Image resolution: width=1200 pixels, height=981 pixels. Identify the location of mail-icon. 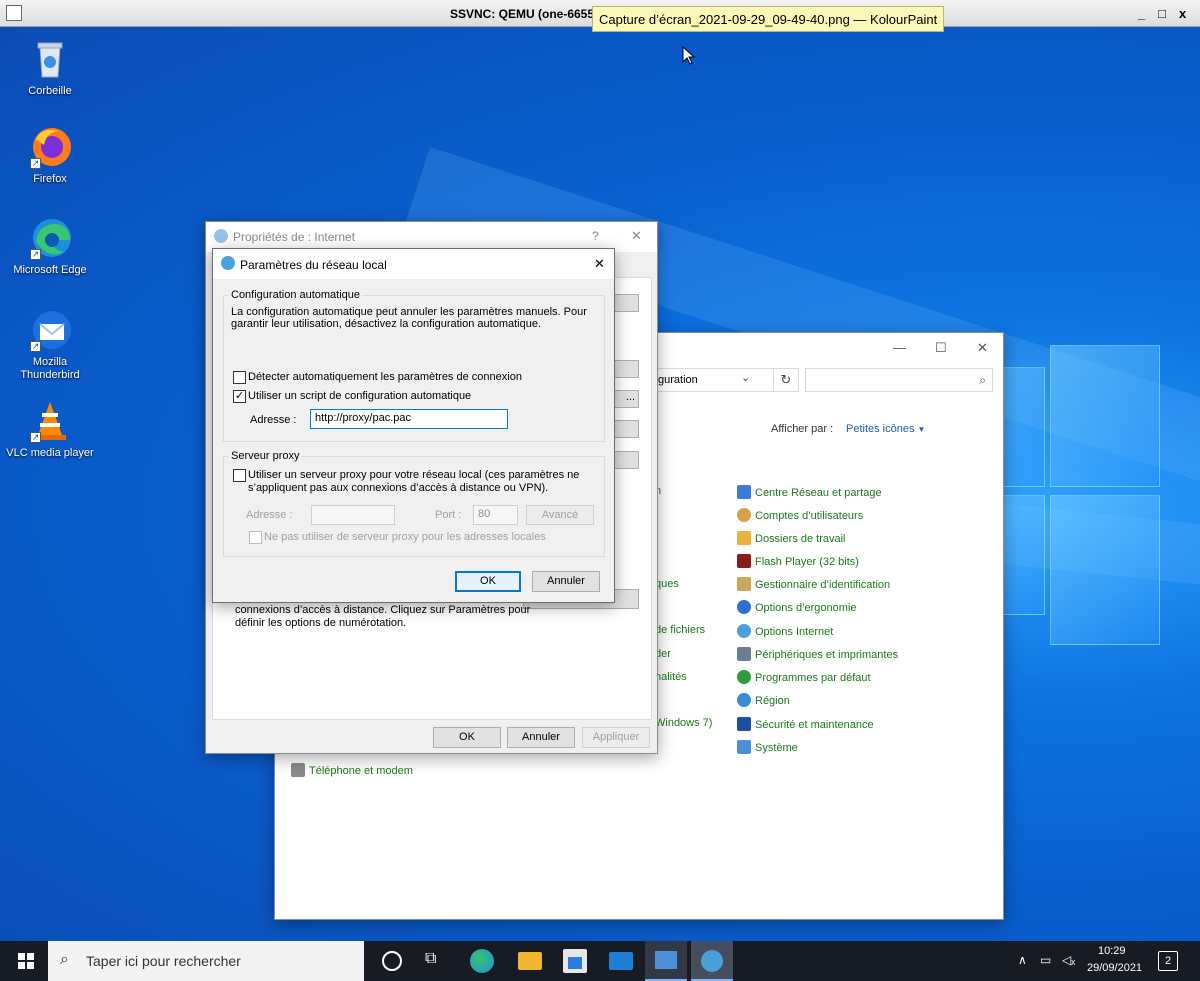
(621, 961).